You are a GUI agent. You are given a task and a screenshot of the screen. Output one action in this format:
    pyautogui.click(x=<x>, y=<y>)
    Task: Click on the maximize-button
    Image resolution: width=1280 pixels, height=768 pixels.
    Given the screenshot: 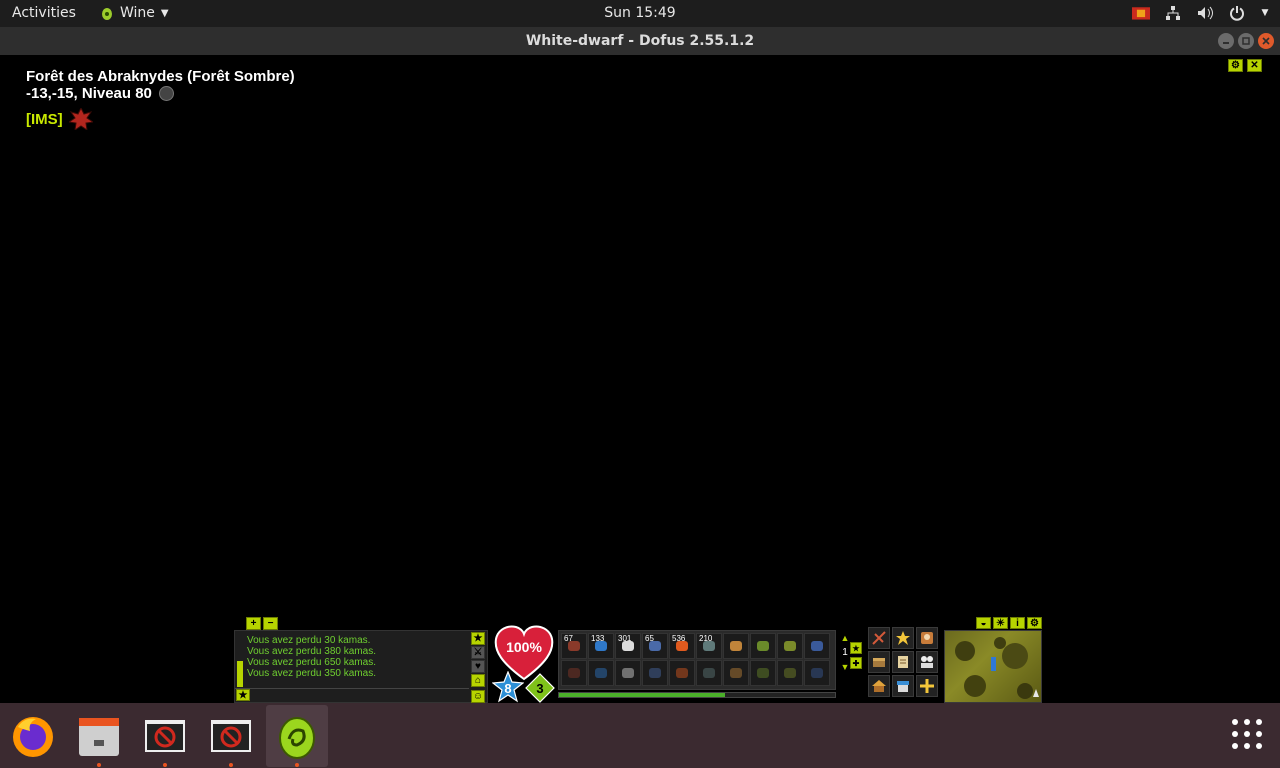 What is the action you would take?
    pyautogui.click(x=1246, y=41)
    